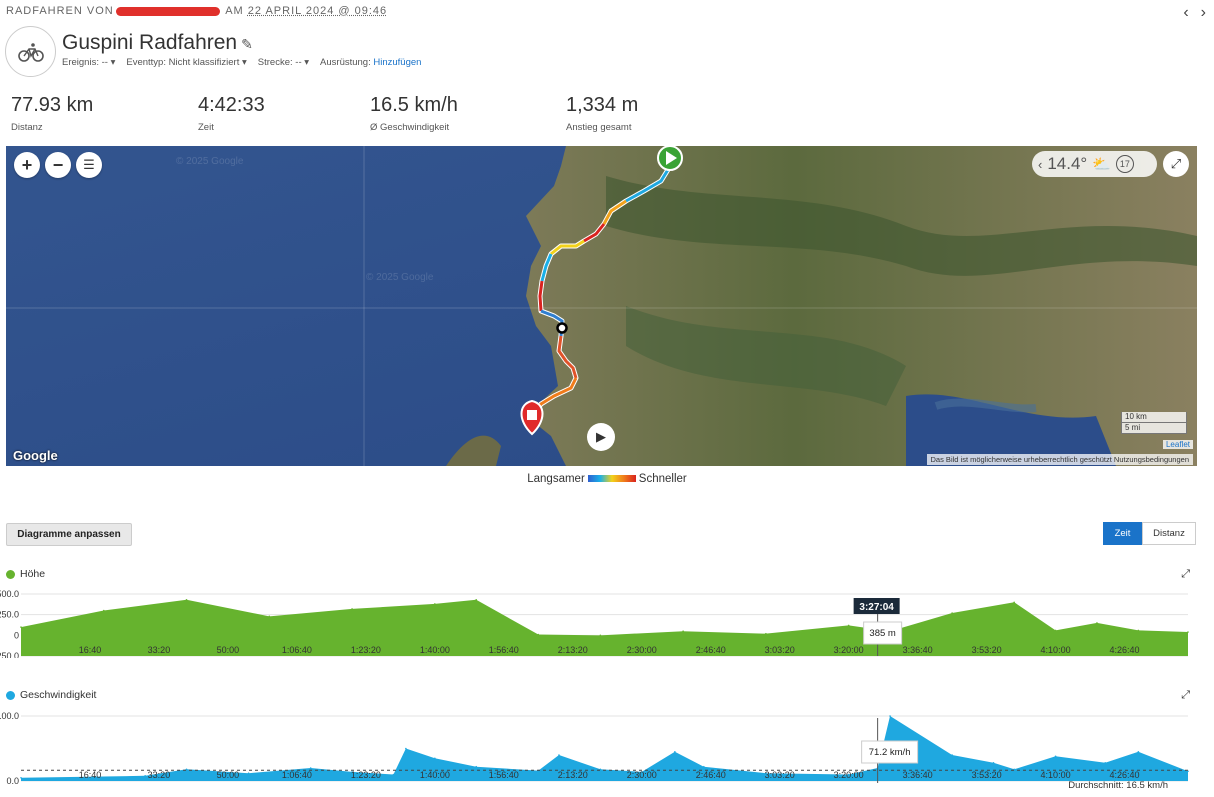 Image resolution: width=1214 pixels, height=797 pixels. Describe the element at coordinates (9, 615) in the screenshot. I see `y-tick-label: 250.0` at that location.